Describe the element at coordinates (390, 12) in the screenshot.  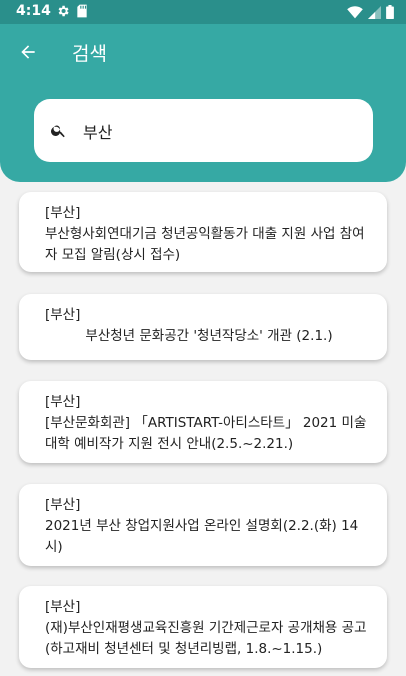
I see `battery-icon` at that location.